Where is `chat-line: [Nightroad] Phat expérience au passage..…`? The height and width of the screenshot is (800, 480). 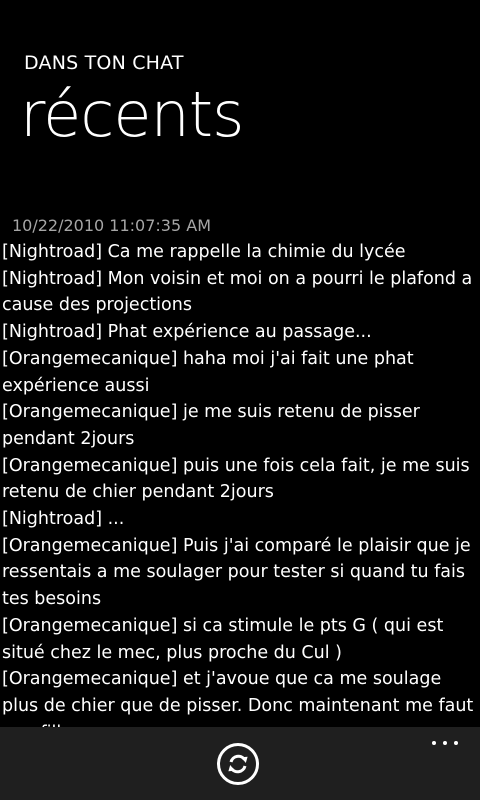 chat-line: [Nightroad] Phat expérience au passage..… is located at coordinates (187, 332).